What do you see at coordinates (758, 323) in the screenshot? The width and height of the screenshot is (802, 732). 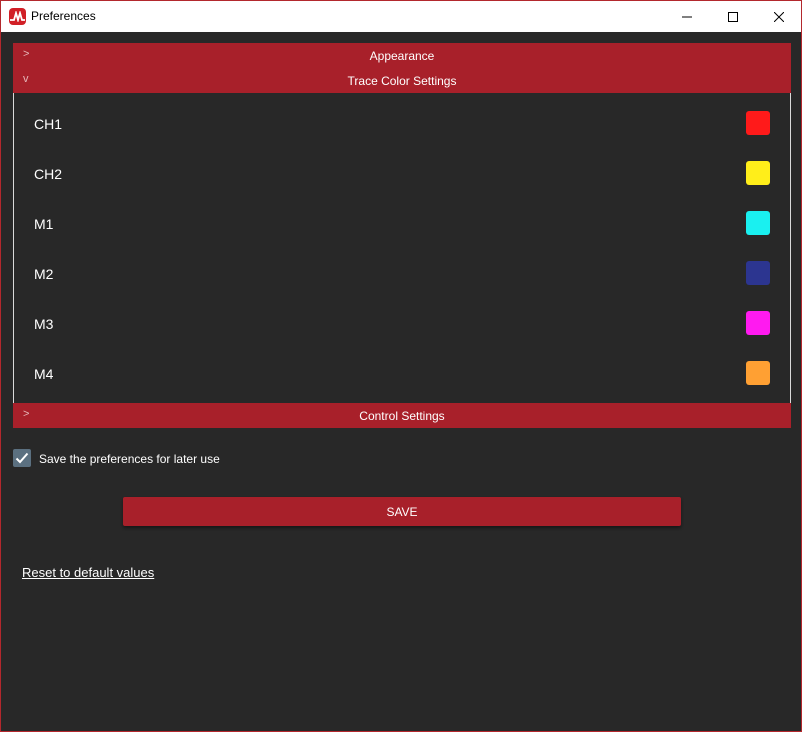 I see `color-swatch-m3` at bounding box center [758, 323].